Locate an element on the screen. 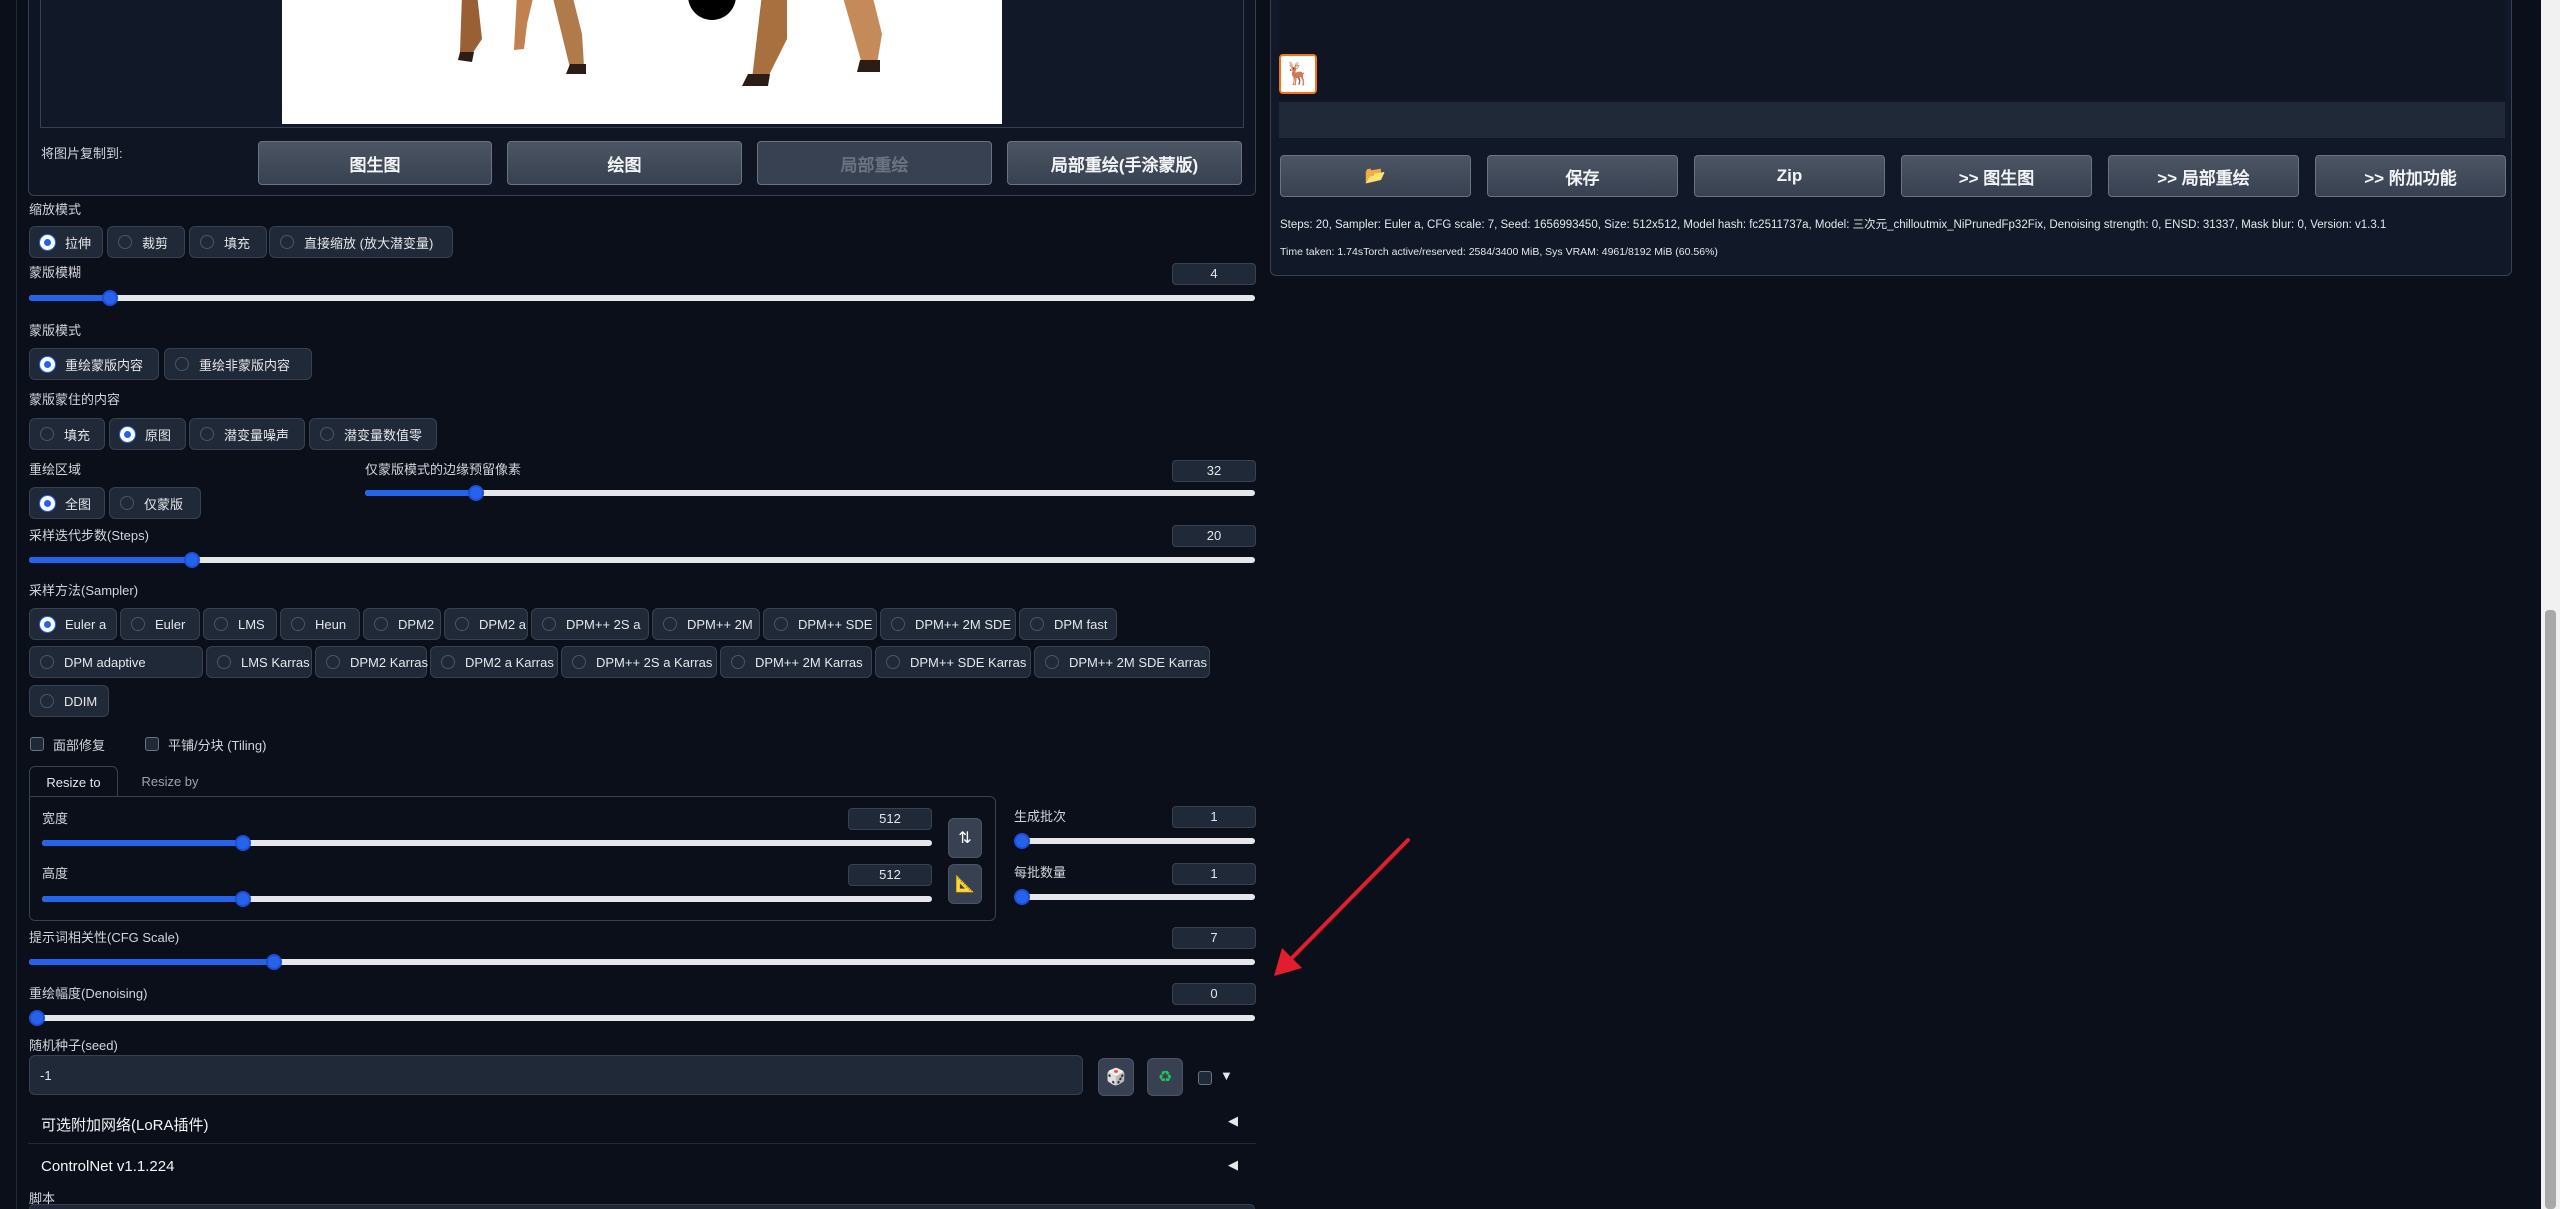  radio-label: DPM2 a is located at coordinates (502, 624).